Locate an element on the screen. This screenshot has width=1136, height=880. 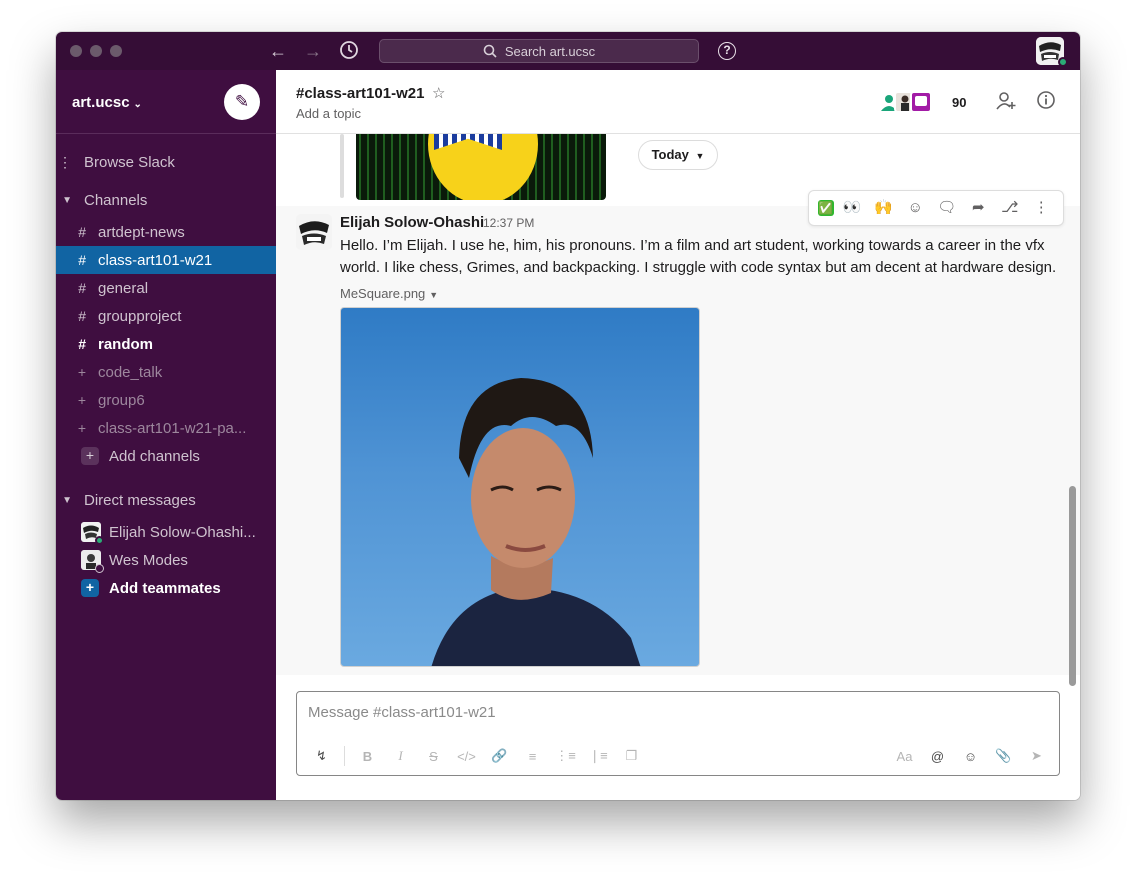
zoom-window-button is located at coordinates (116, 51).